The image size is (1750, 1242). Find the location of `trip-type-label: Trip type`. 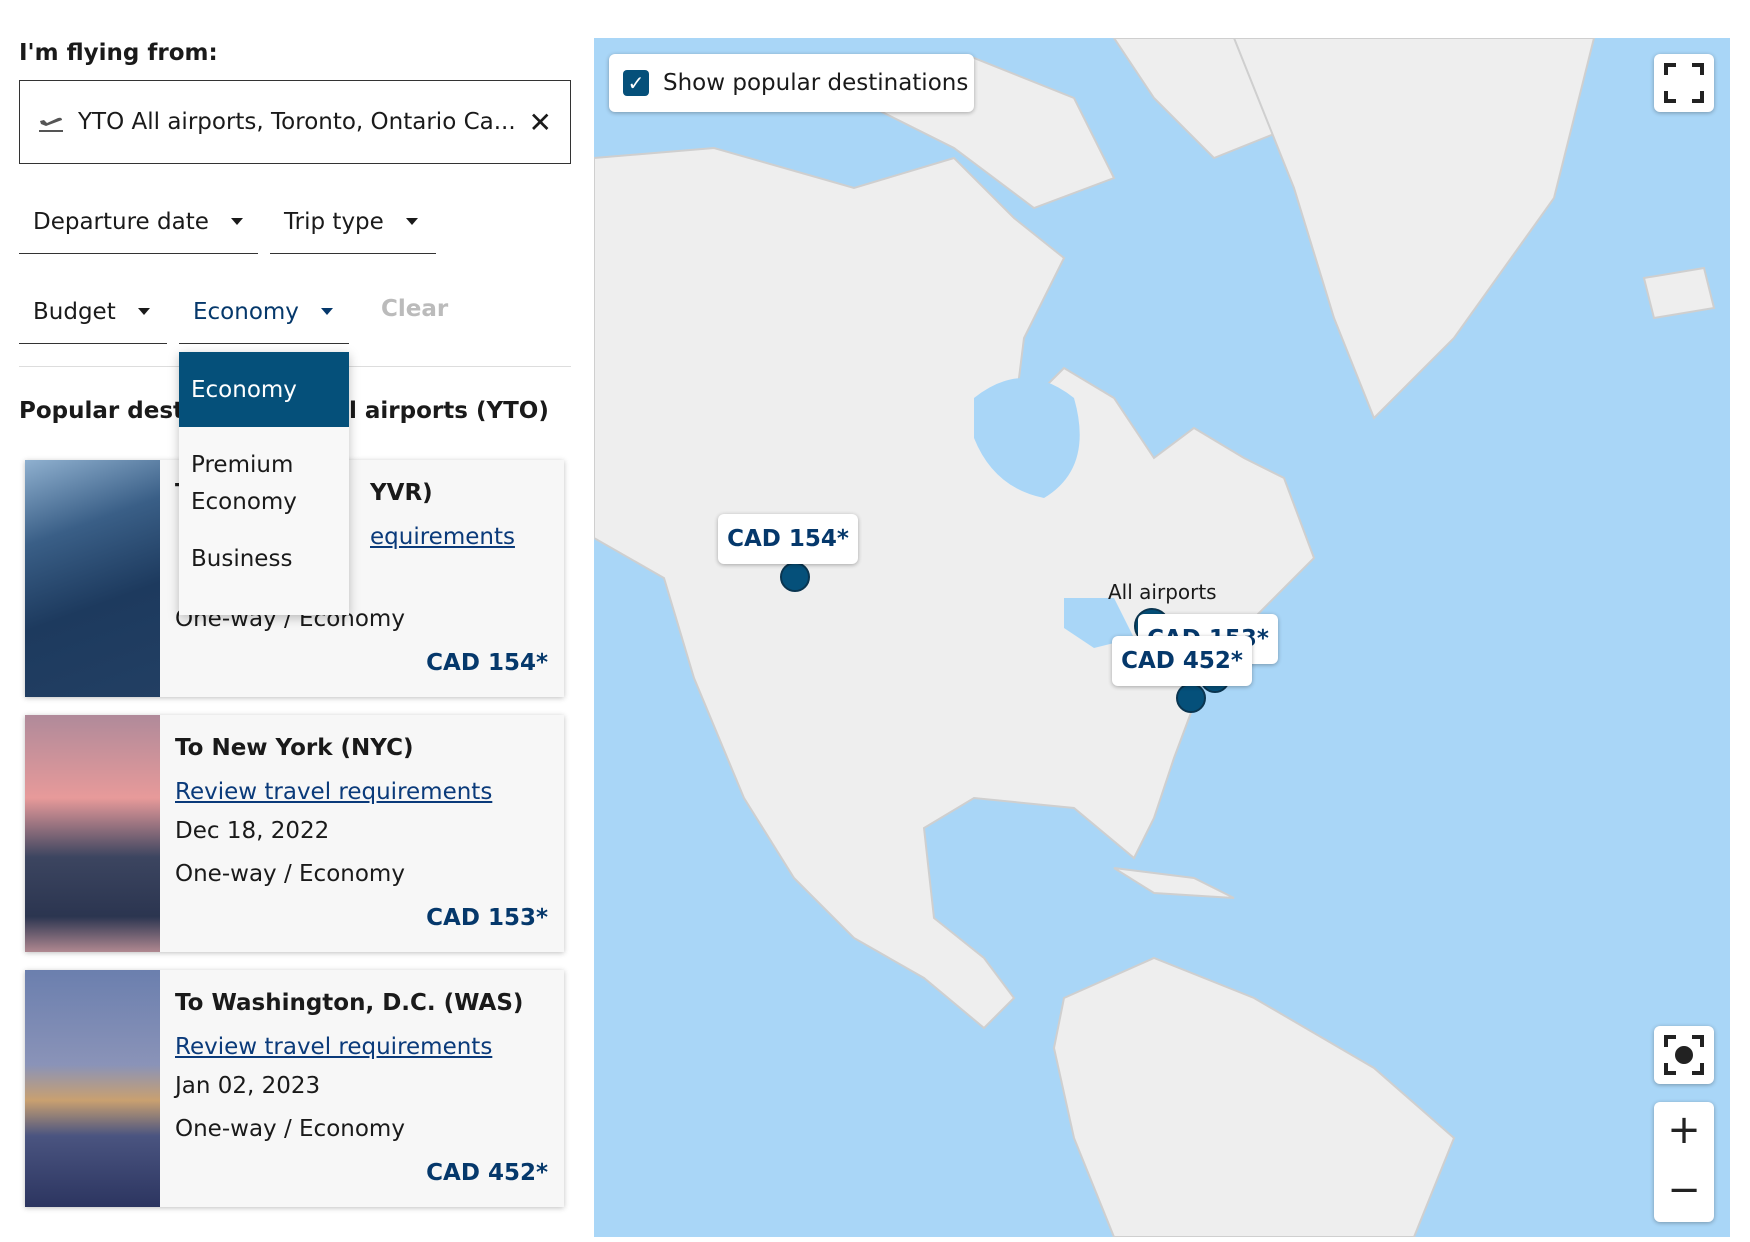

trip-type-label: Trip type is located at coordinates (334, 221).